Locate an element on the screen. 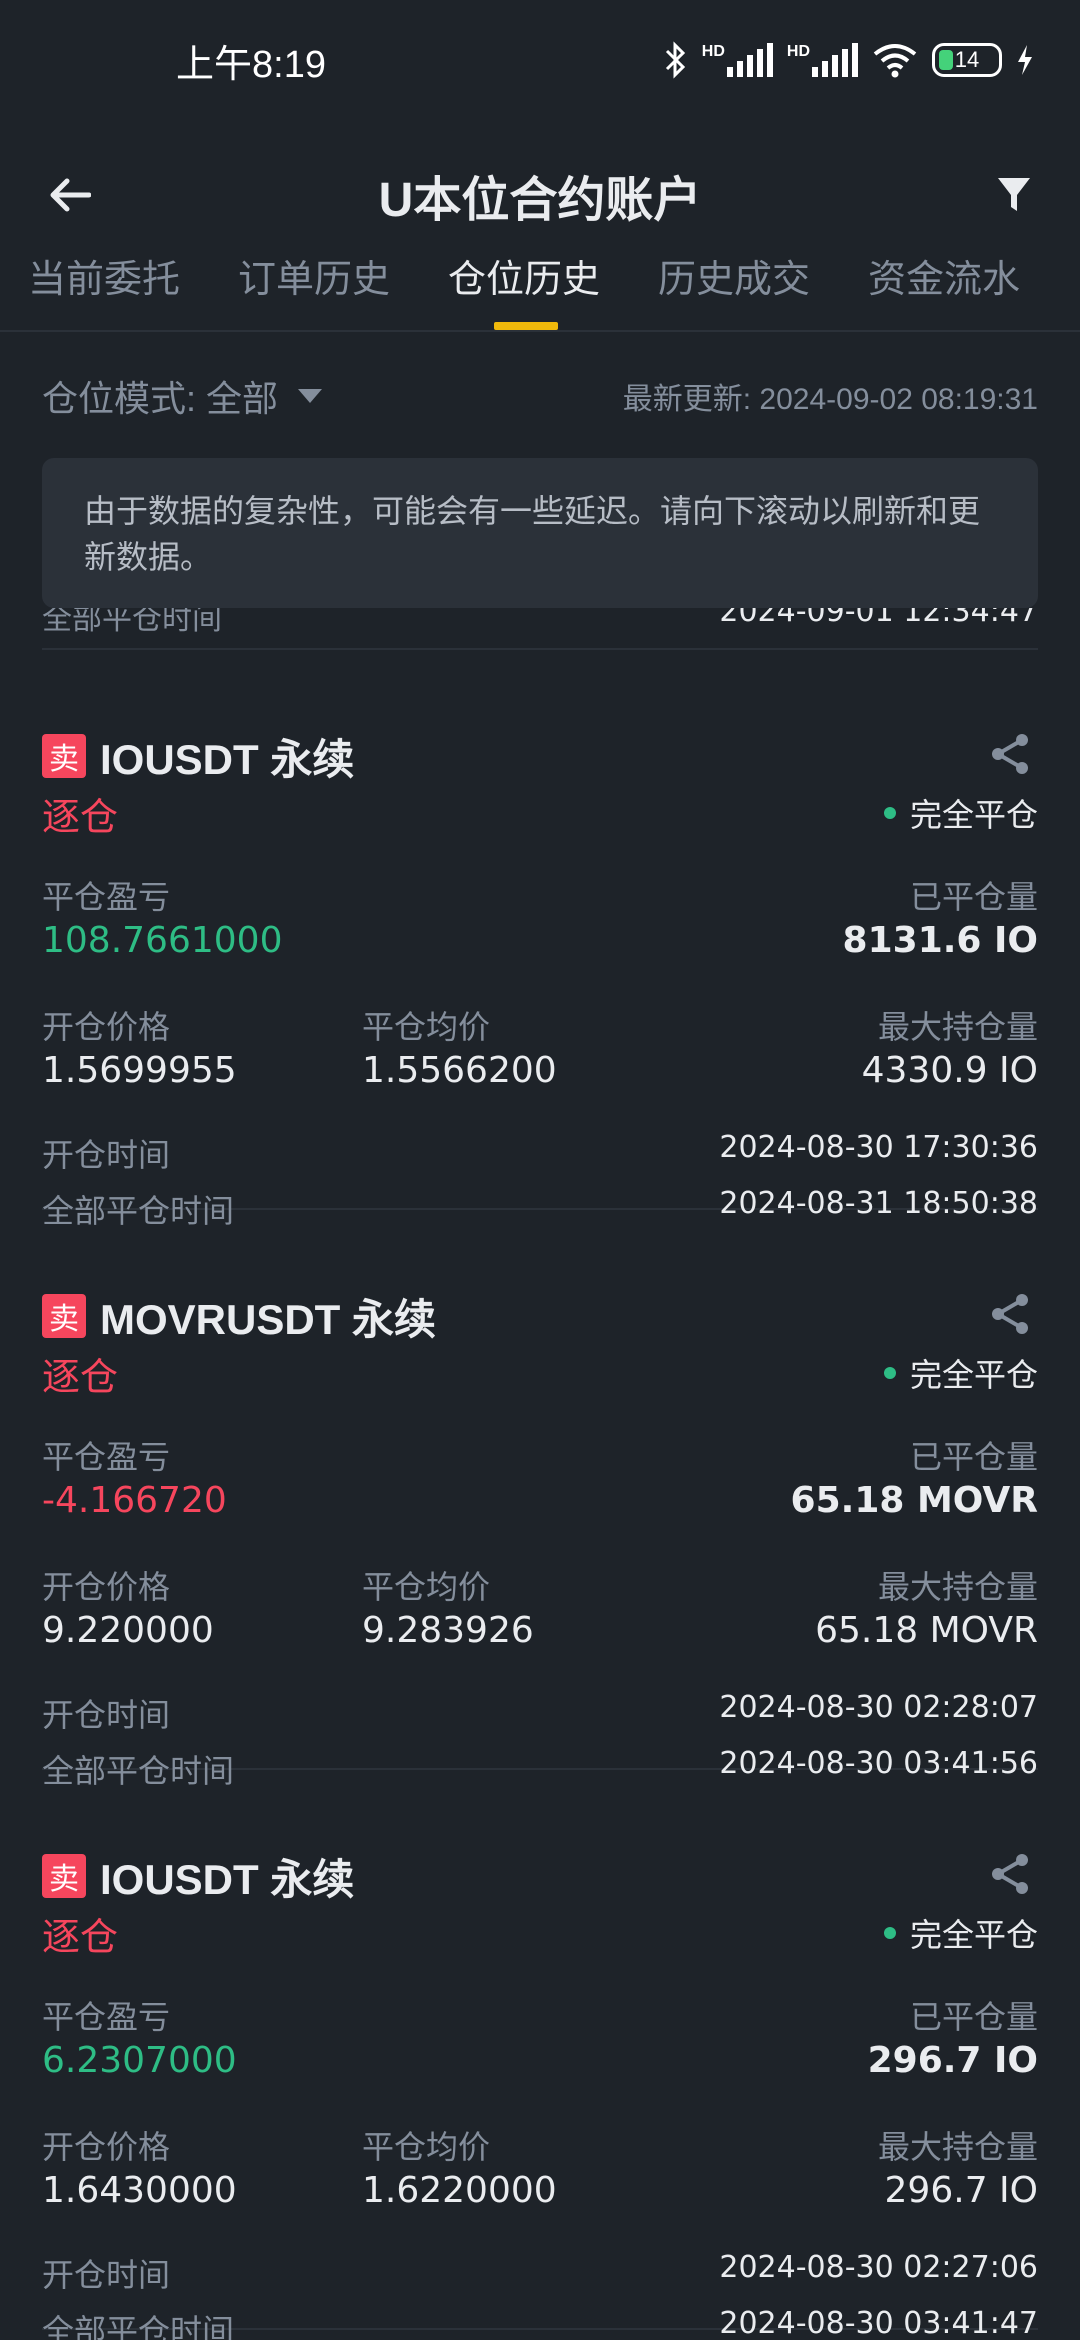 The width and height of the screenshot is (1080, 2340). tab-bar: 当前委托 订单历史 仓位历史 历史成交 资金流水 is located at coordinates (540, 286).